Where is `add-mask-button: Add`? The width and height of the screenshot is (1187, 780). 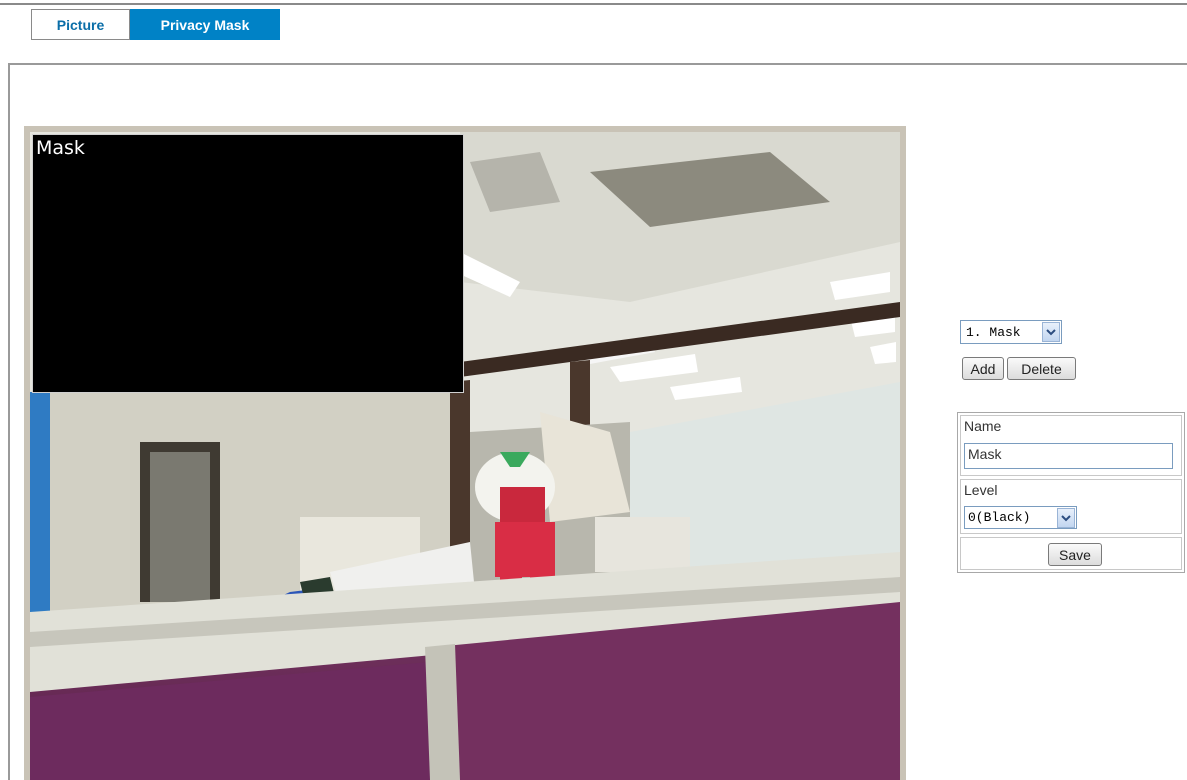
add-mask-button: Add is located at coordinates (983, 368).